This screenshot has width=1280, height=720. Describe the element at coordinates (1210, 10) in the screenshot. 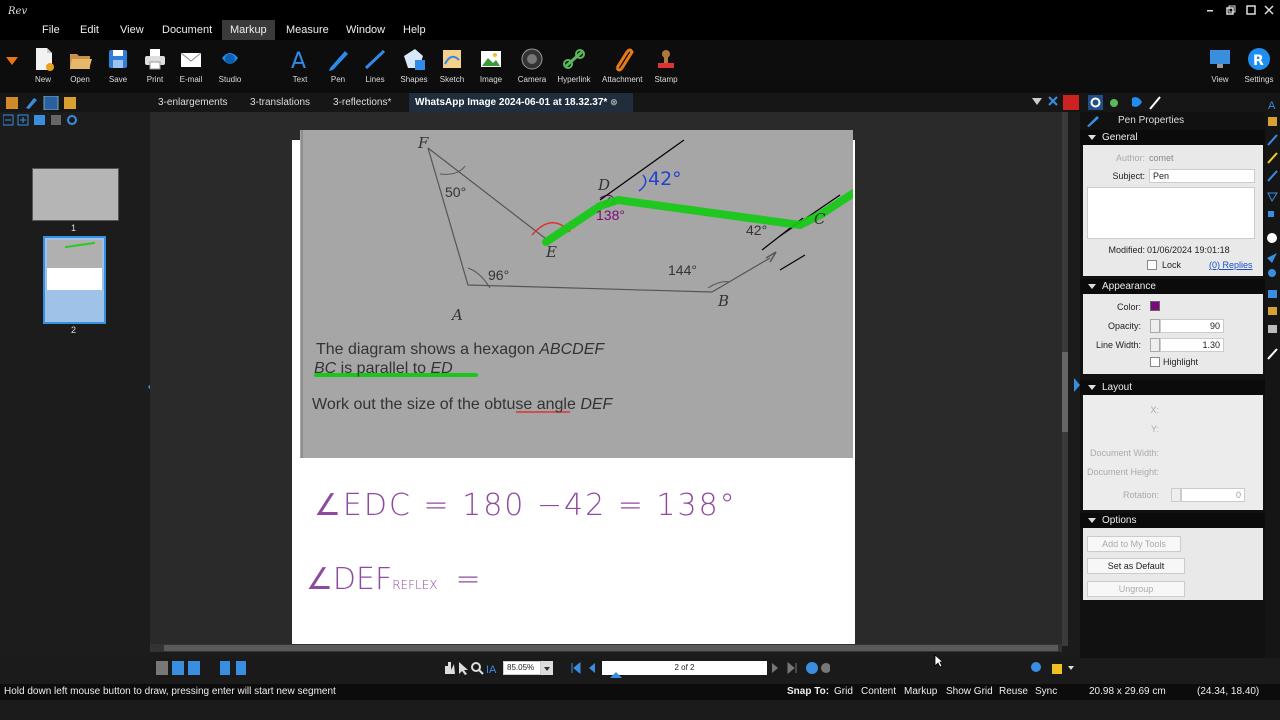

I see `minimize-icon` at that location.